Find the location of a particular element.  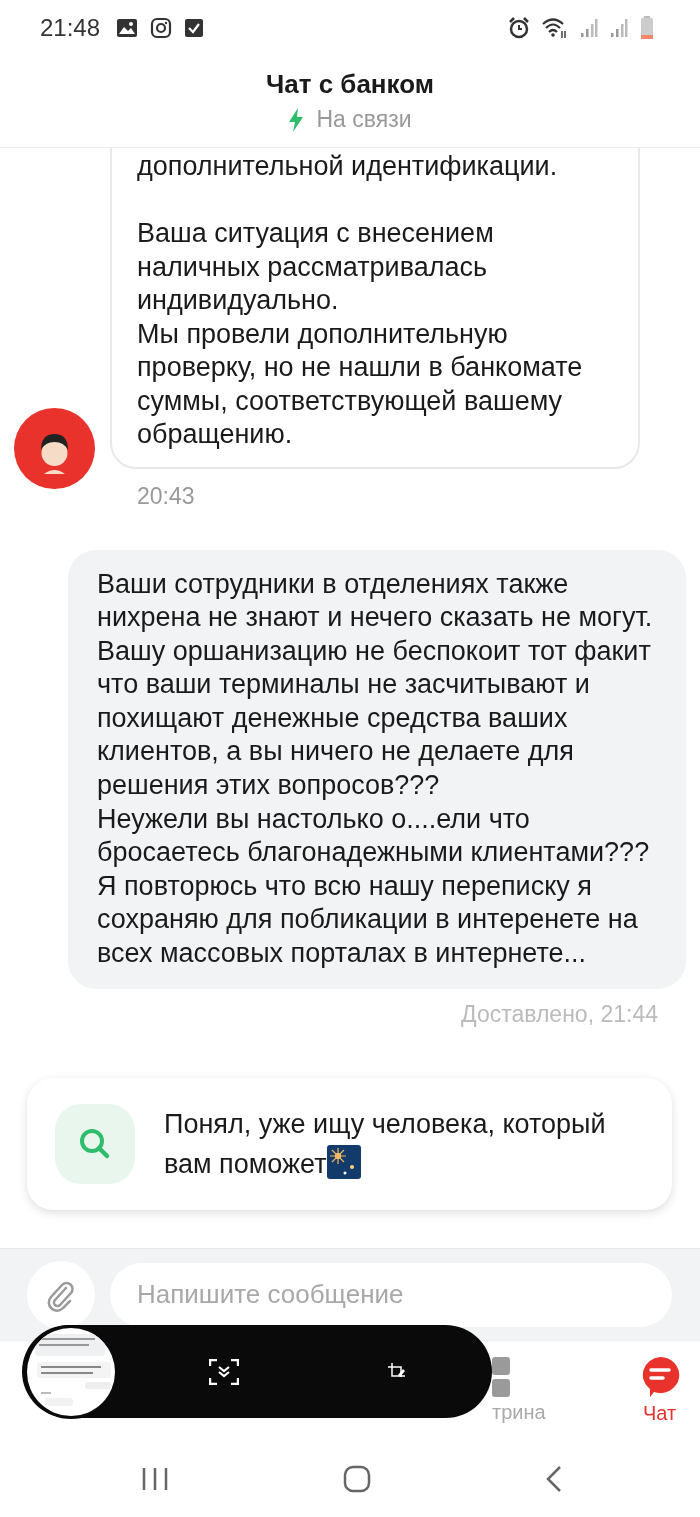

message-input: Напишите сообщение is located at coordinates (391, 1294).